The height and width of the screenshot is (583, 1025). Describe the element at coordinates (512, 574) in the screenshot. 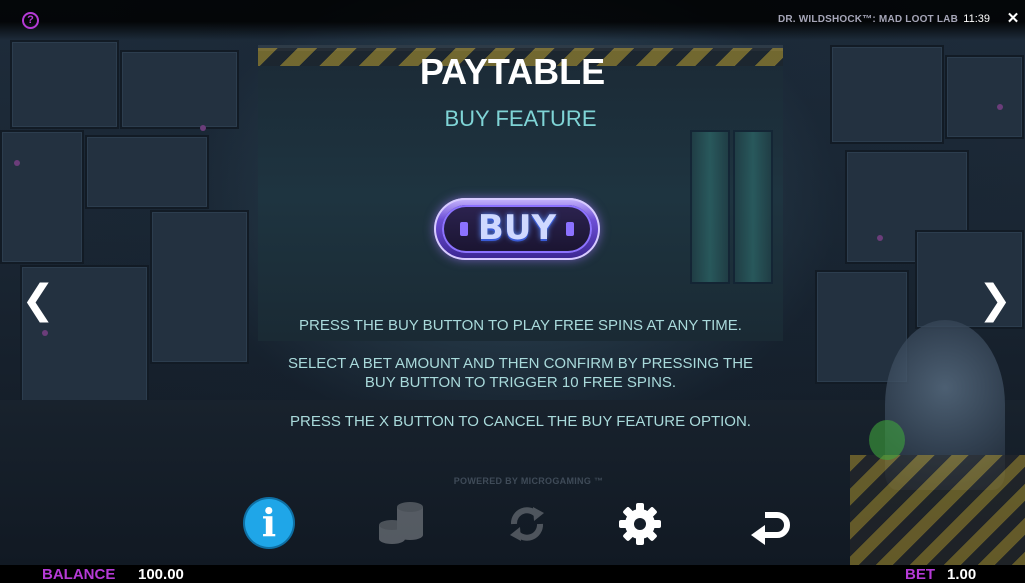

I see `status-bar: BALANCE 100.00 BET 1.00` at that location.